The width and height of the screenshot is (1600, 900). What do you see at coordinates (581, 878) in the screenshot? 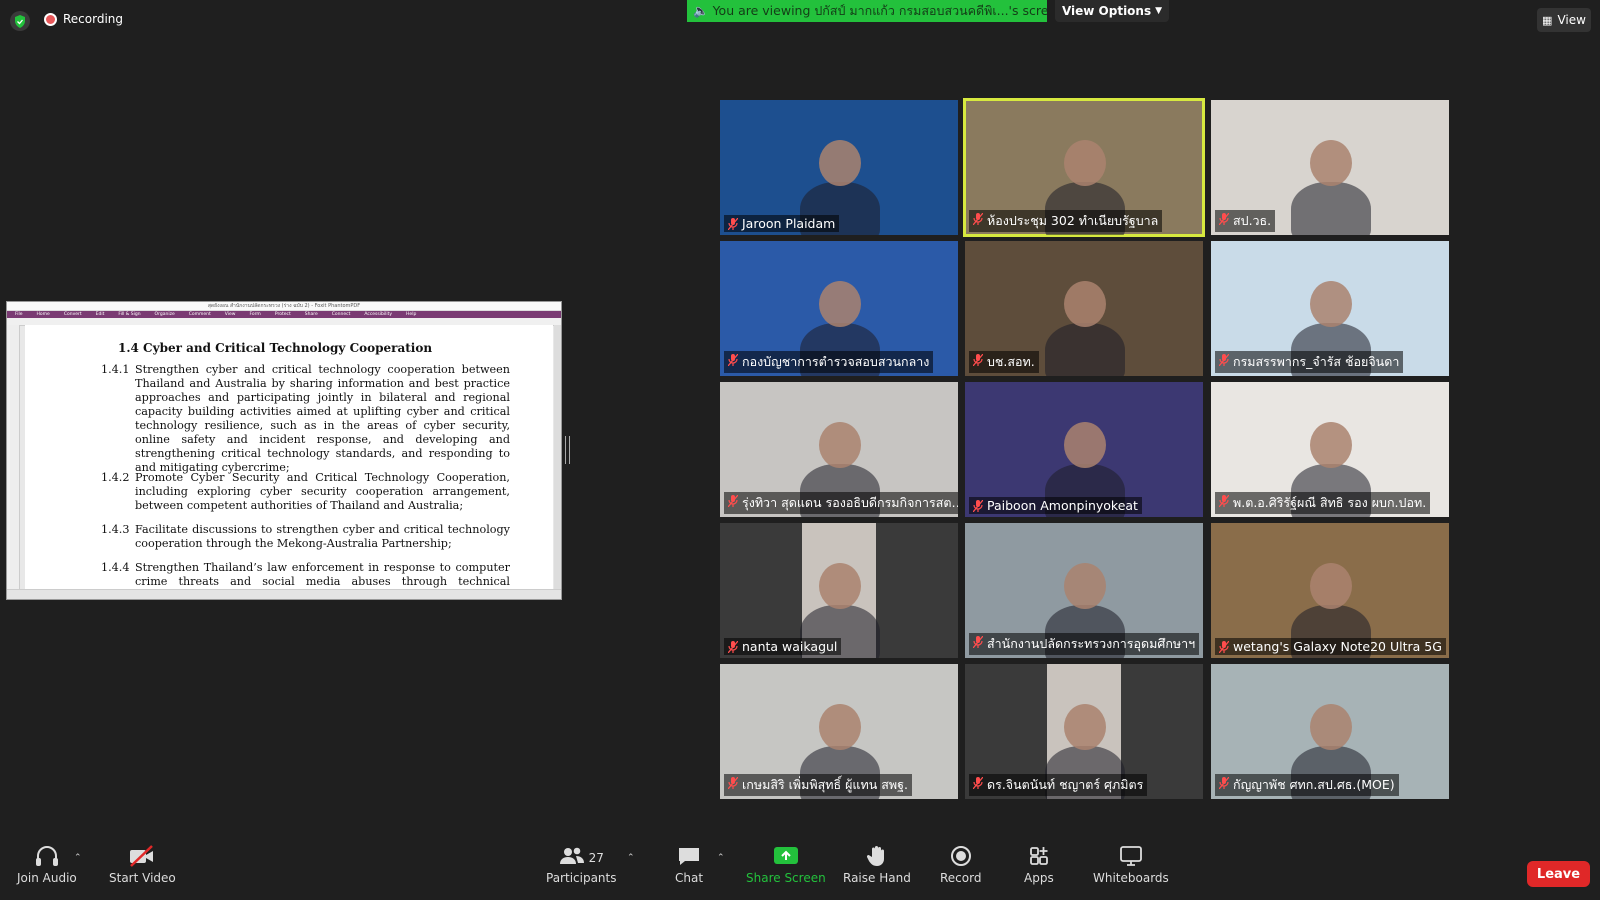
I see `participants-label: Participants` at bounding box center [581, 878].